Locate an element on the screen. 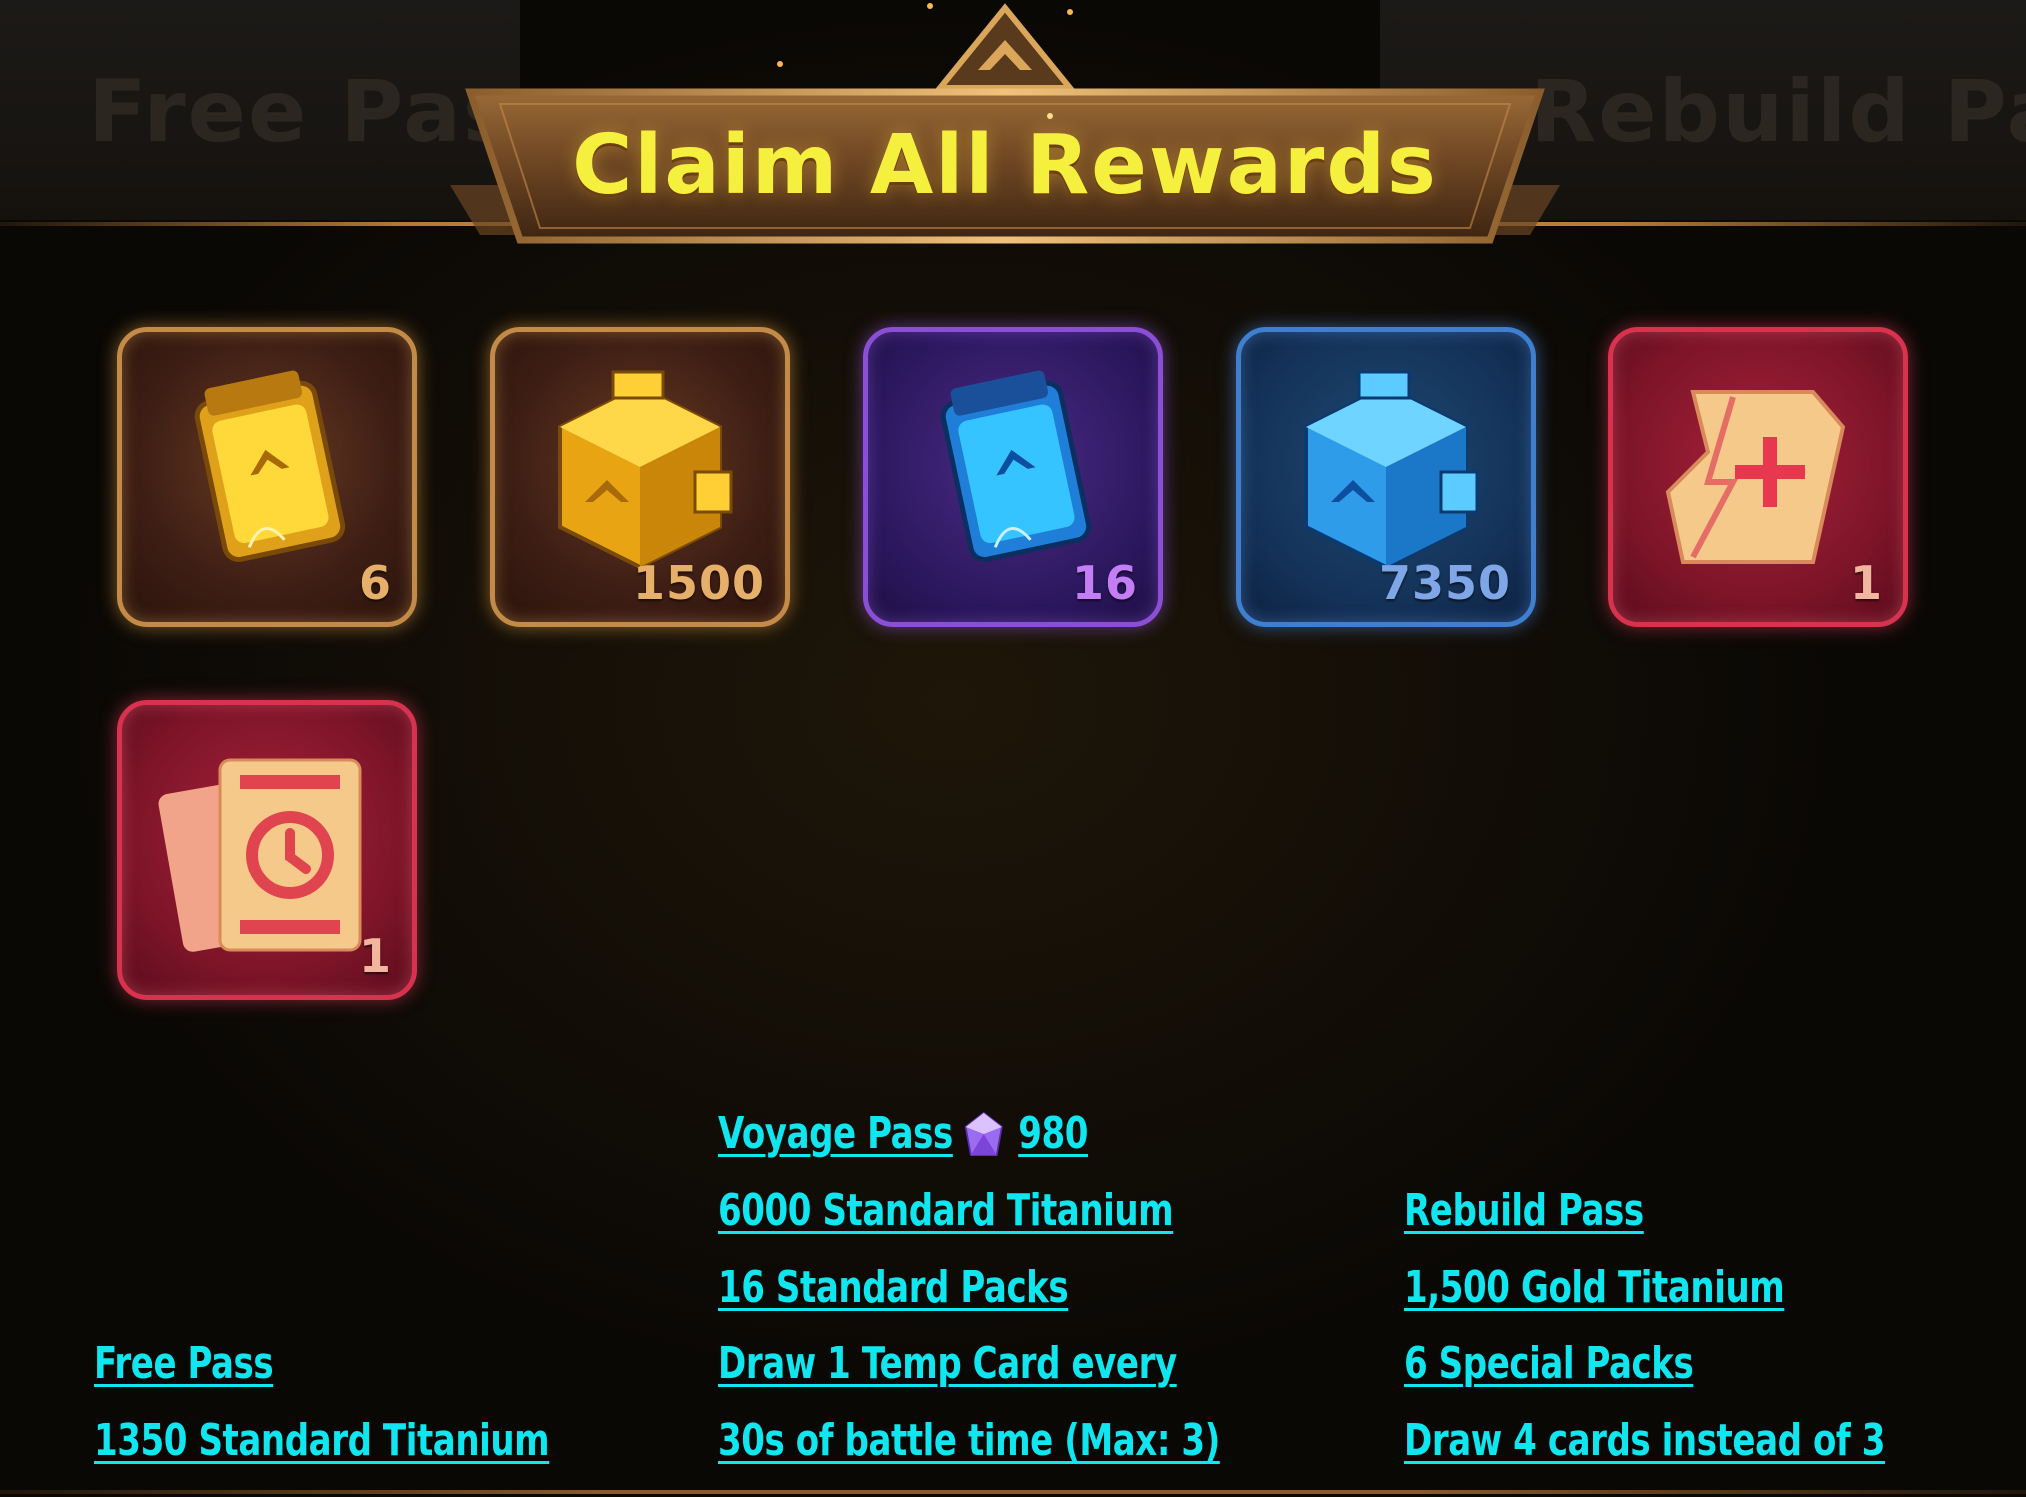 The height and width of the screenshot is (1497, 2026). reward-count: 7350 is located at coordinates (1444, 583).